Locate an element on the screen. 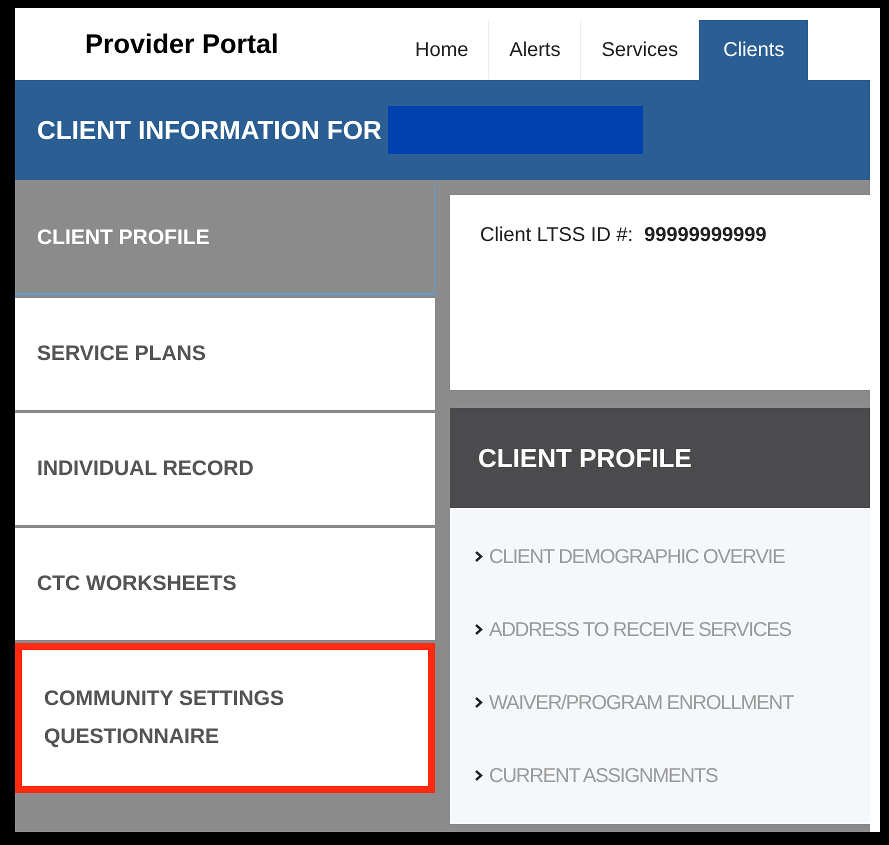 This screenshot has height=845, width=889. nav-tab: Clients is located at coordinates (753, 50).